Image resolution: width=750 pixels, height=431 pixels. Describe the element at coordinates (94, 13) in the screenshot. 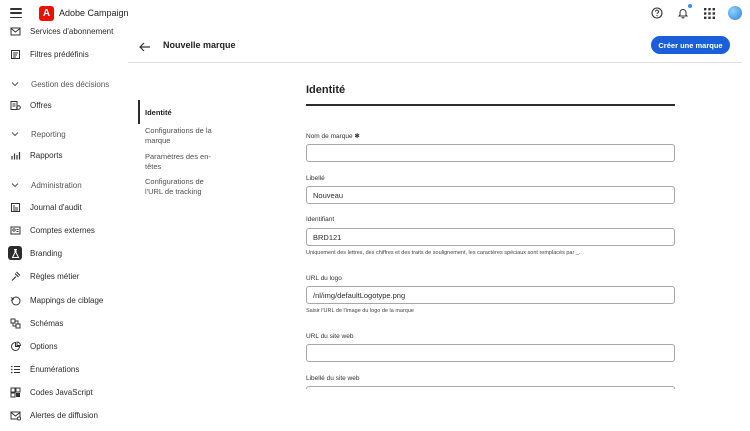

I see `app-title: Adobe Campaign` at that location.